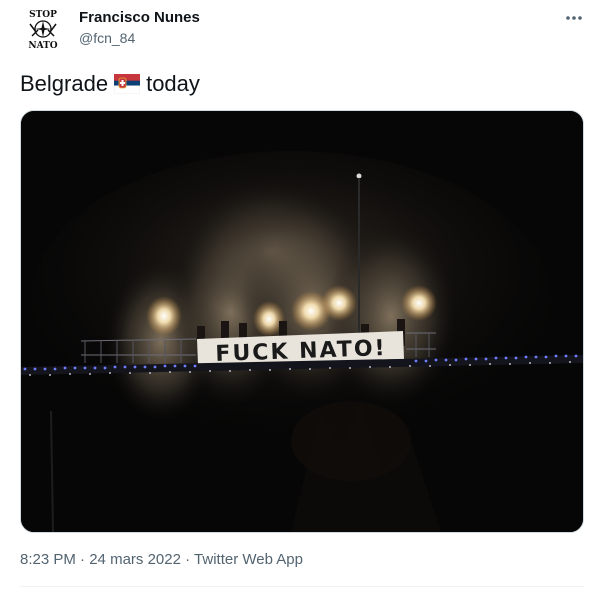 The width and height of the screenshot is (601, 593). I want to click on stop-nato-logo-icon: STOP NATO, so click(42, 30).